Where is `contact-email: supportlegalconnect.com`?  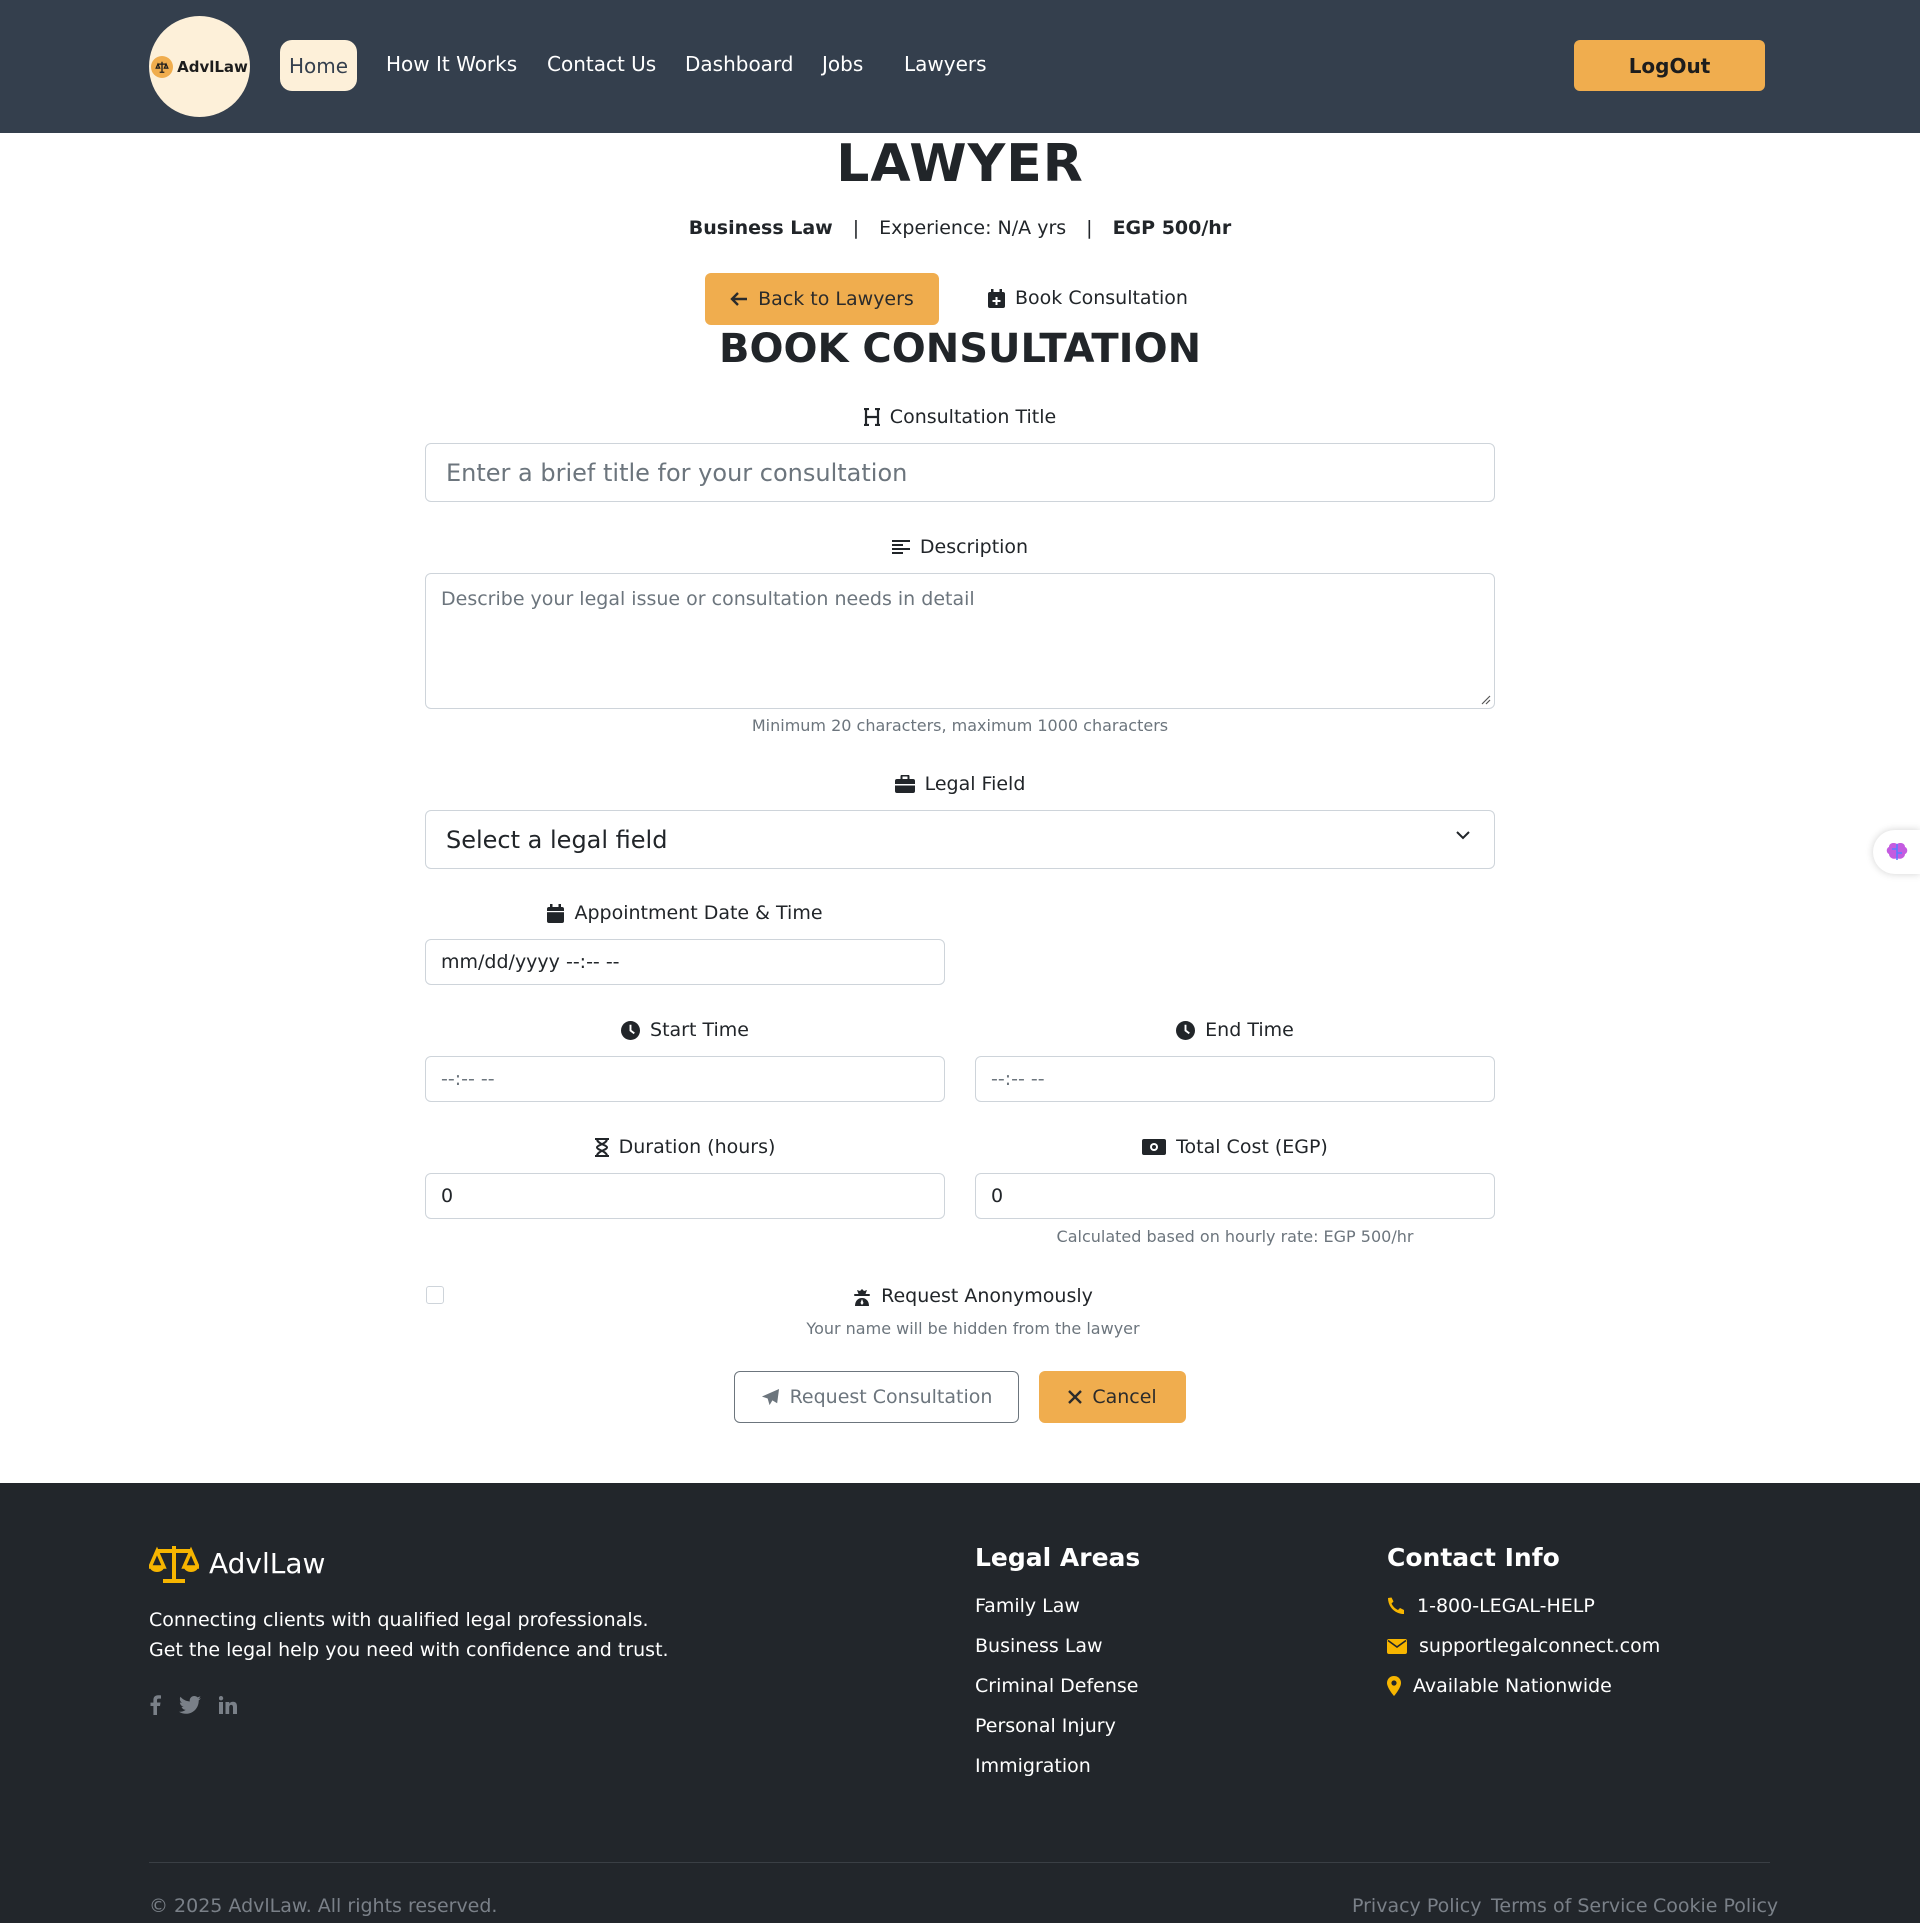 contact-email: supportlegalconnect.com is located at coordinates (1523, 1646).